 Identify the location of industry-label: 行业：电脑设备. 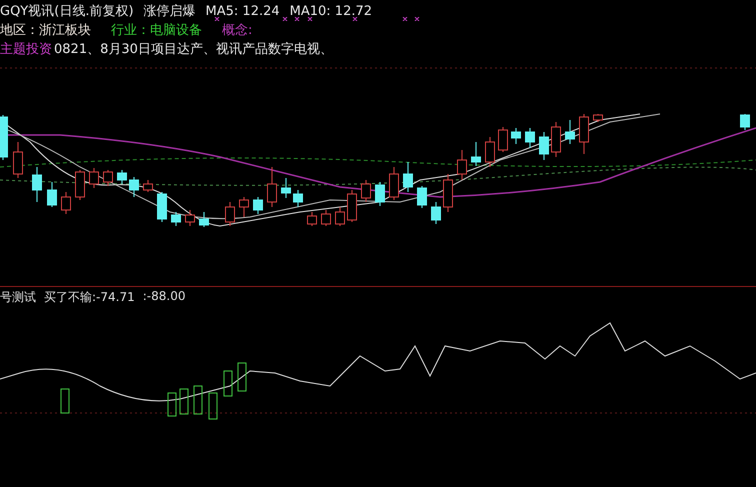
(156, 31).